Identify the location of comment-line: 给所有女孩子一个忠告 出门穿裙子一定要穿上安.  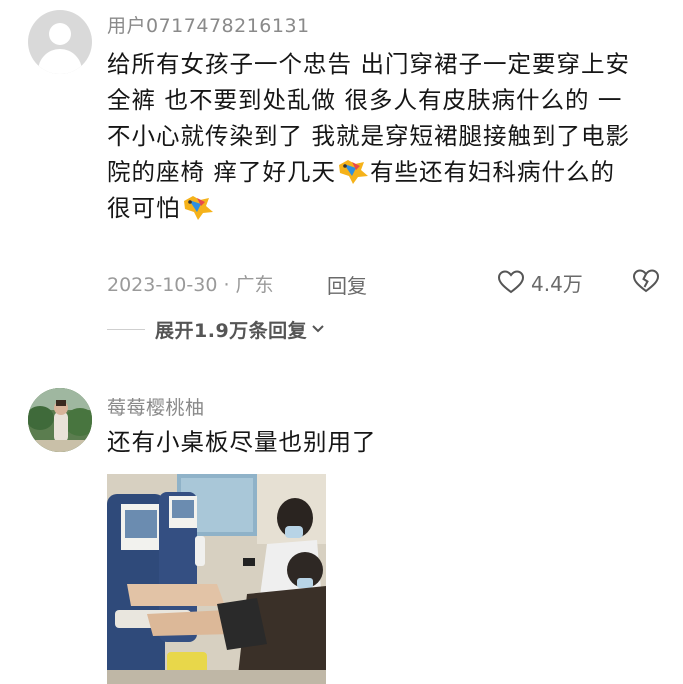
(368, 64).